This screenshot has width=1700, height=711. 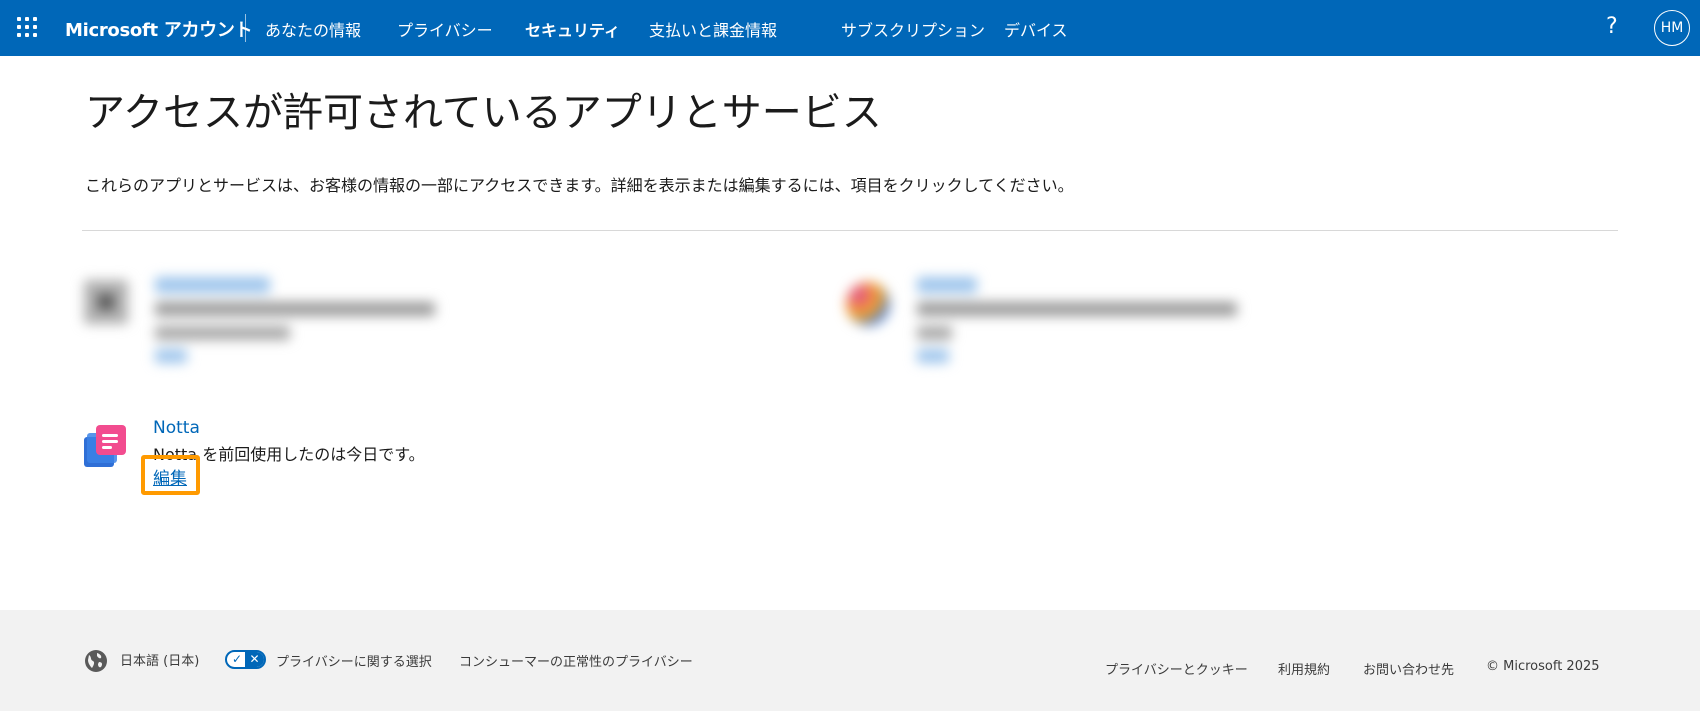 I want to click on globe-icon, so click(x=96, y=661).